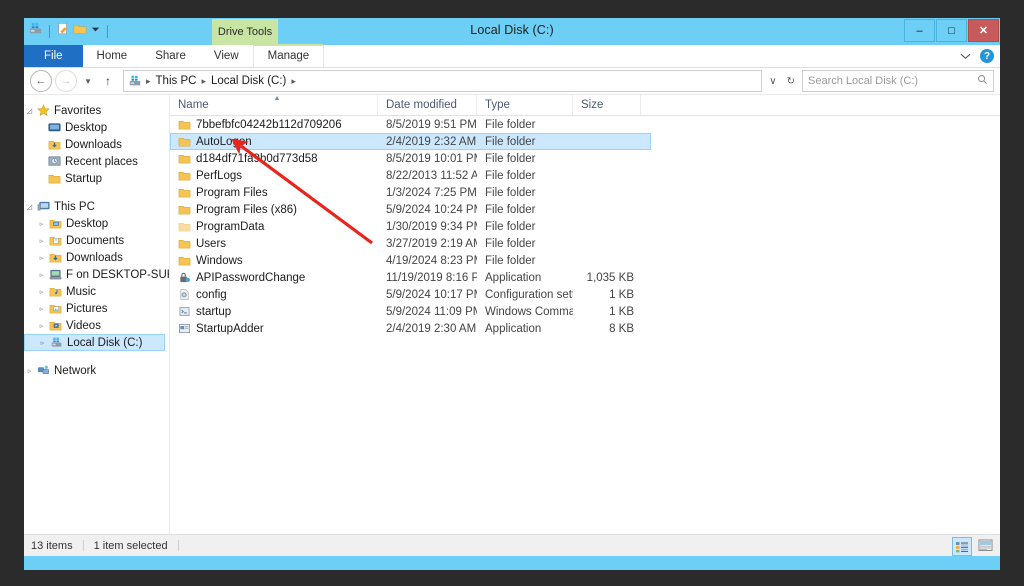 This screenshot has height=586, width=1024. Describe the element at coordinates (232, 192) in the screenshot. I see `file-name-label: Program Files` at that location.